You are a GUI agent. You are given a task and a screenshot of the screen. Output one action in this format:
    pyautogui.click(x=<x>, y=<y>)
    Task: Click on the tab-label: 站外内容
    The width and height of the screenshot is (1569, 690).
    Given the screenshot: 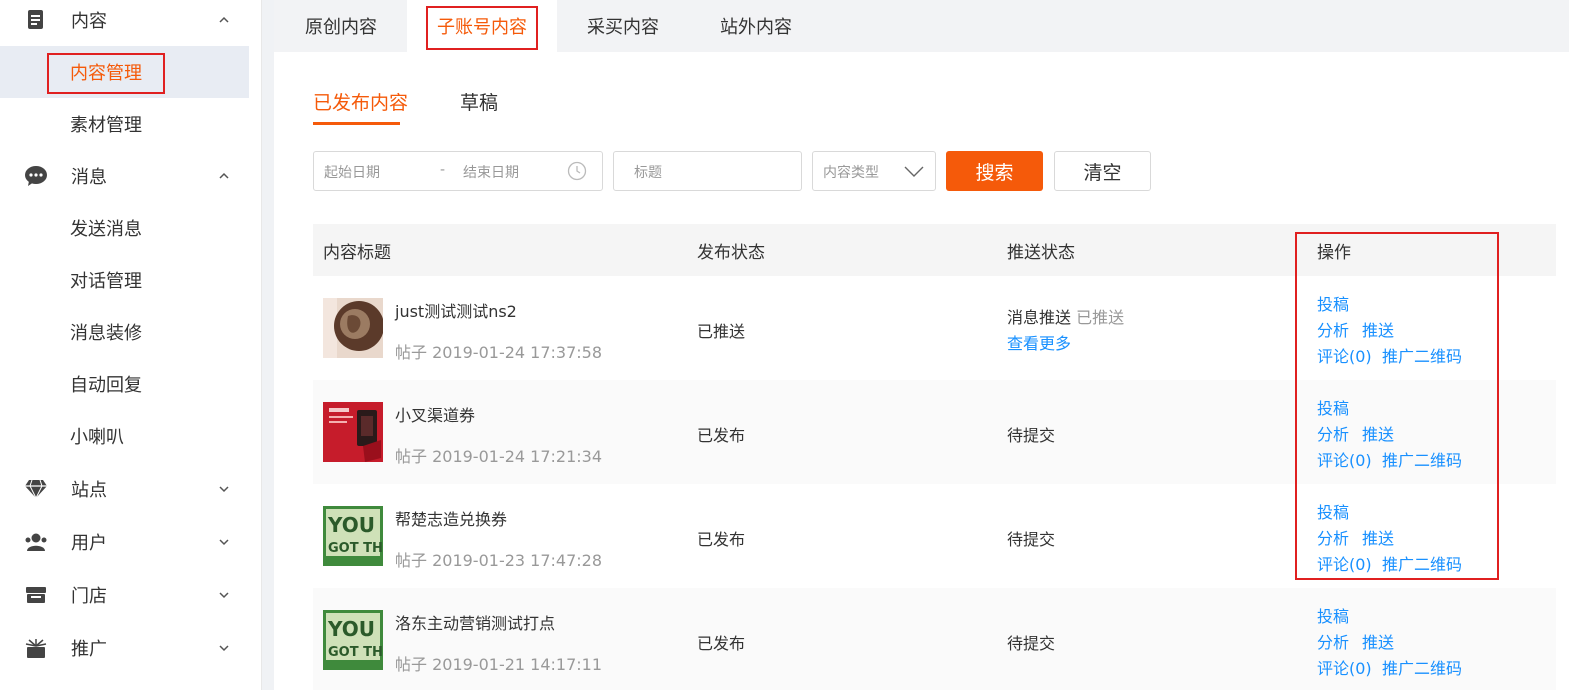 What is the action you would take?
    pyautogui.click(x=756, y=27)
    